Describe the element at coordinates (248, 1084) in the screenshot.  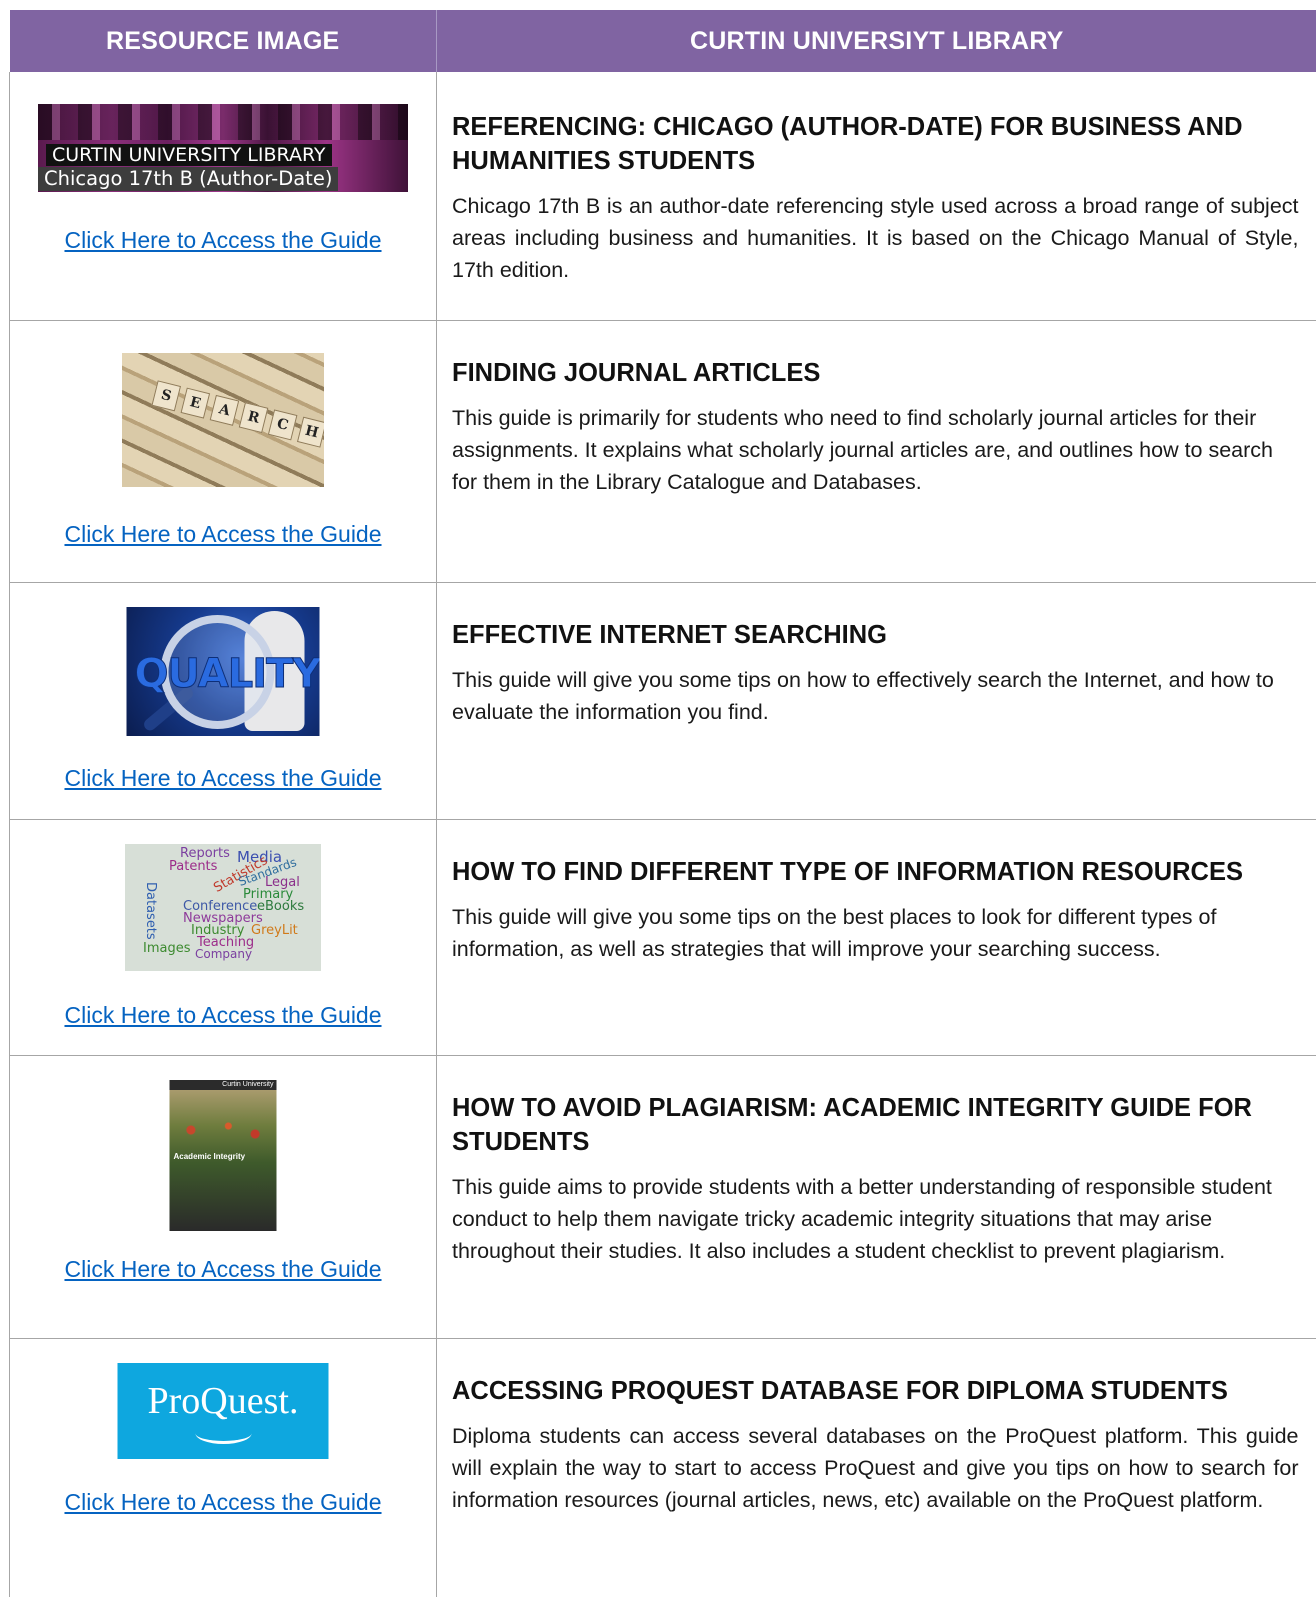
I see `cover-brand: Curtin University` at that location.